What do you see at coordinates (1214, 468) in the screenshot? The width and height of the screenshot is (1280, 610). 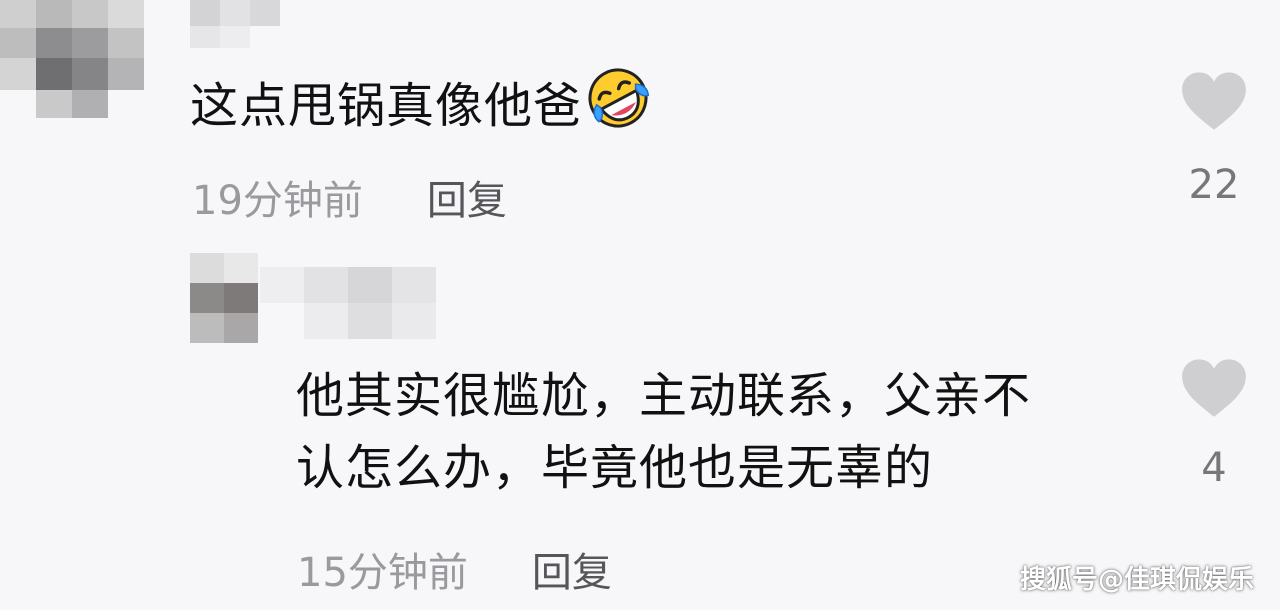 I see `like-count: 4` at bounding box center [1214, 468].